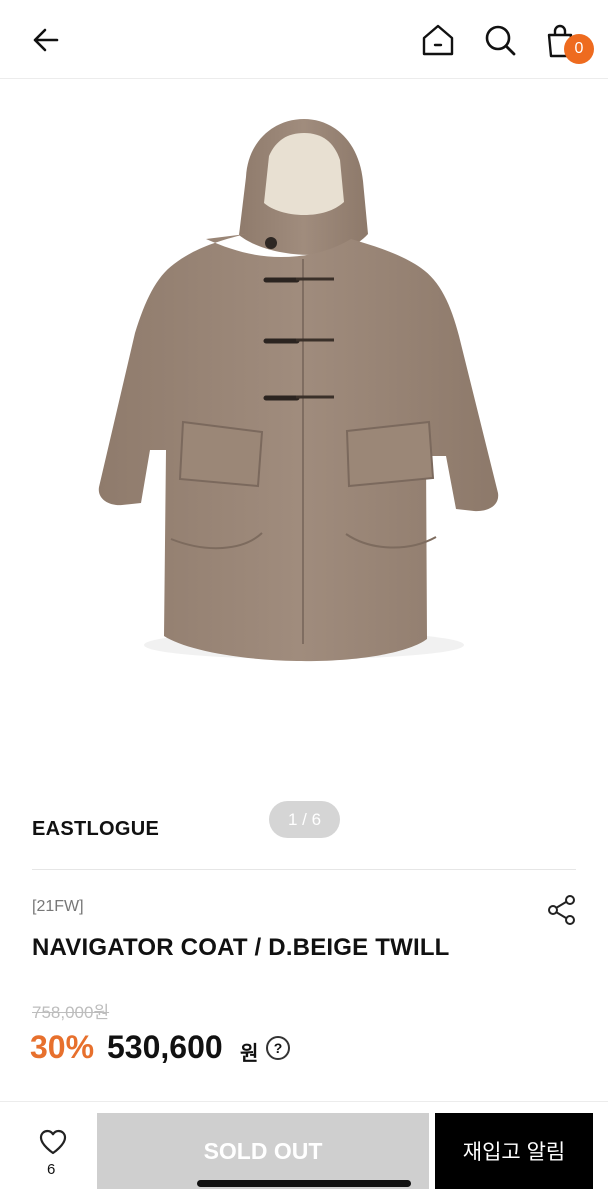  I want to click on like-button, so click(53, 1142).